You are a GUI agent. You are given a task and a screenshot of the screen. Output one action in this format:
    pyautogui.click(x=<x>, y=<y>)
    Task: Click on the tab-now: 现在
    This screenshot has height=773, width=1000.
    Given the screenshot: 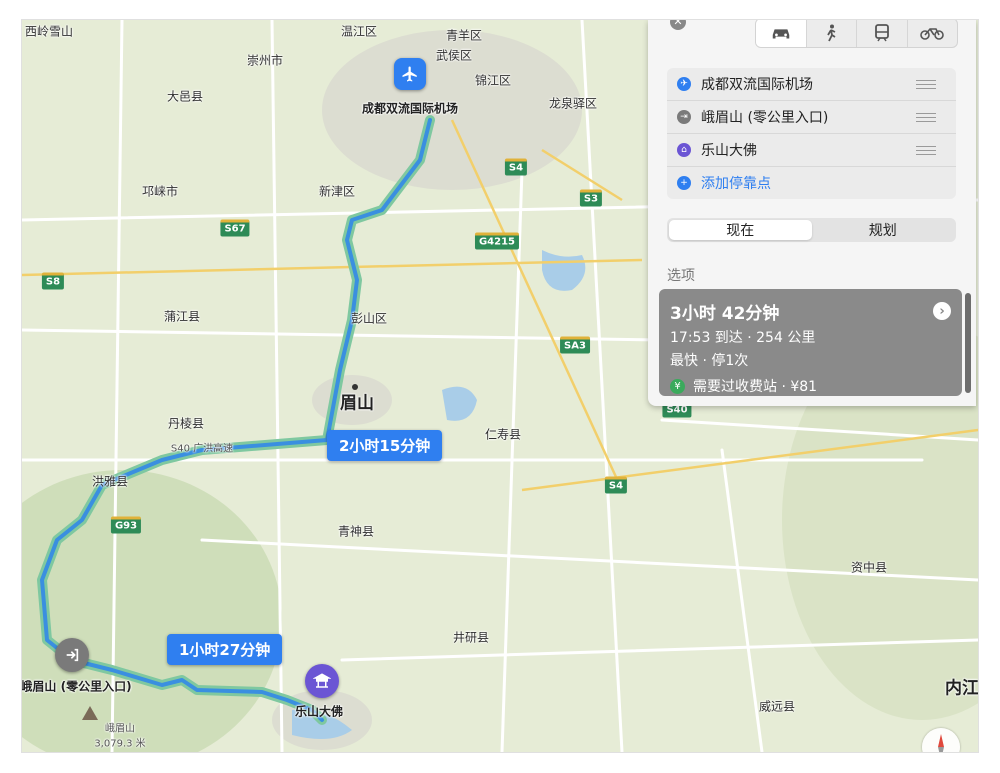 What is the action you would take?
    pyautogui.click(x=740, y=230)
    